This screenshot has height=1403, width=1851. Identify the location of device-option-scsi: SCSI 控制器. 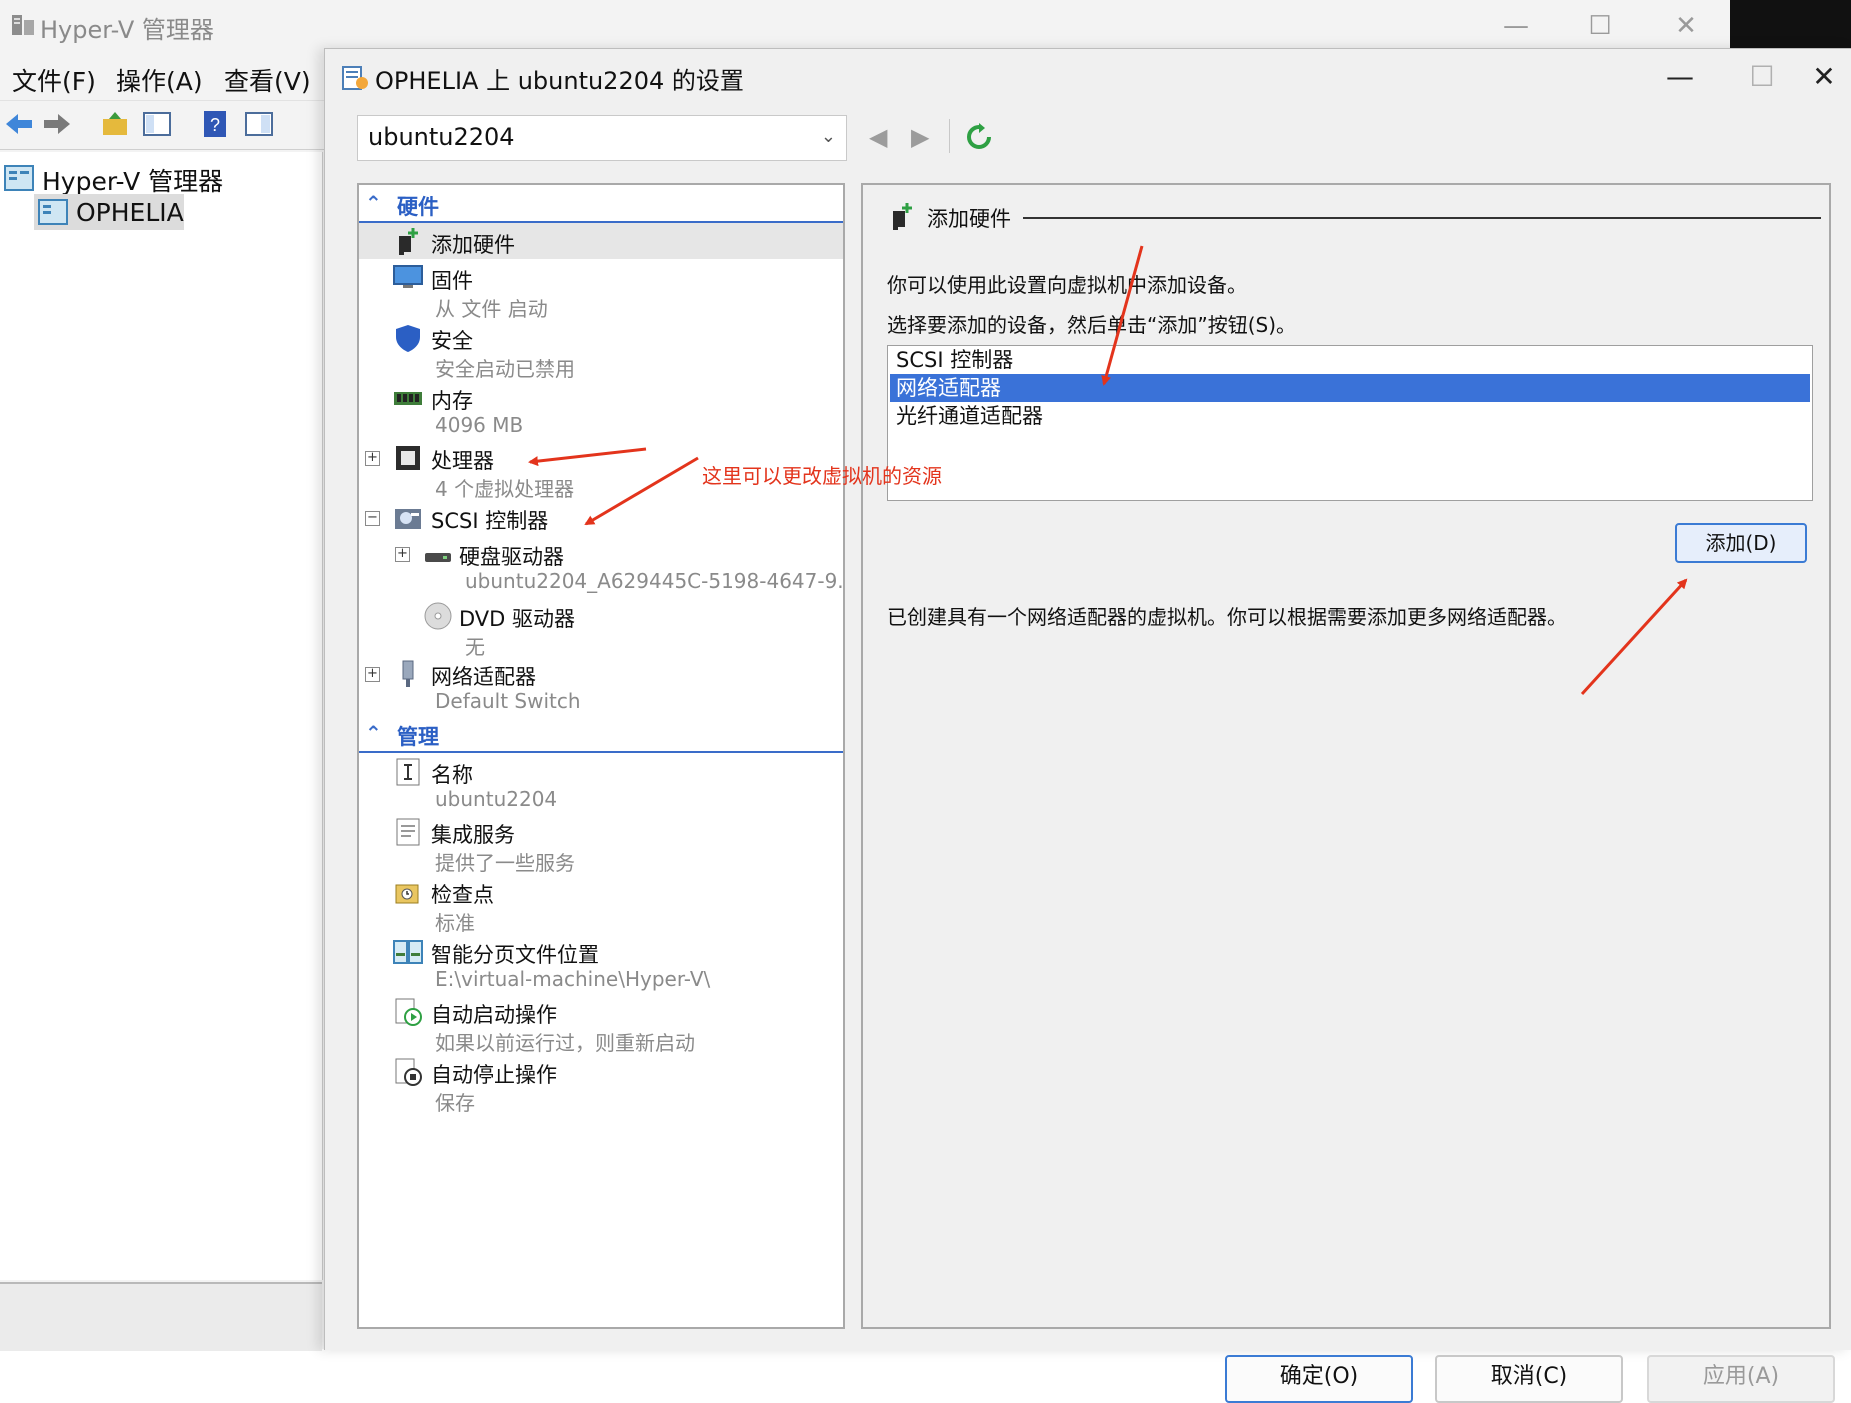
(1350, 360).